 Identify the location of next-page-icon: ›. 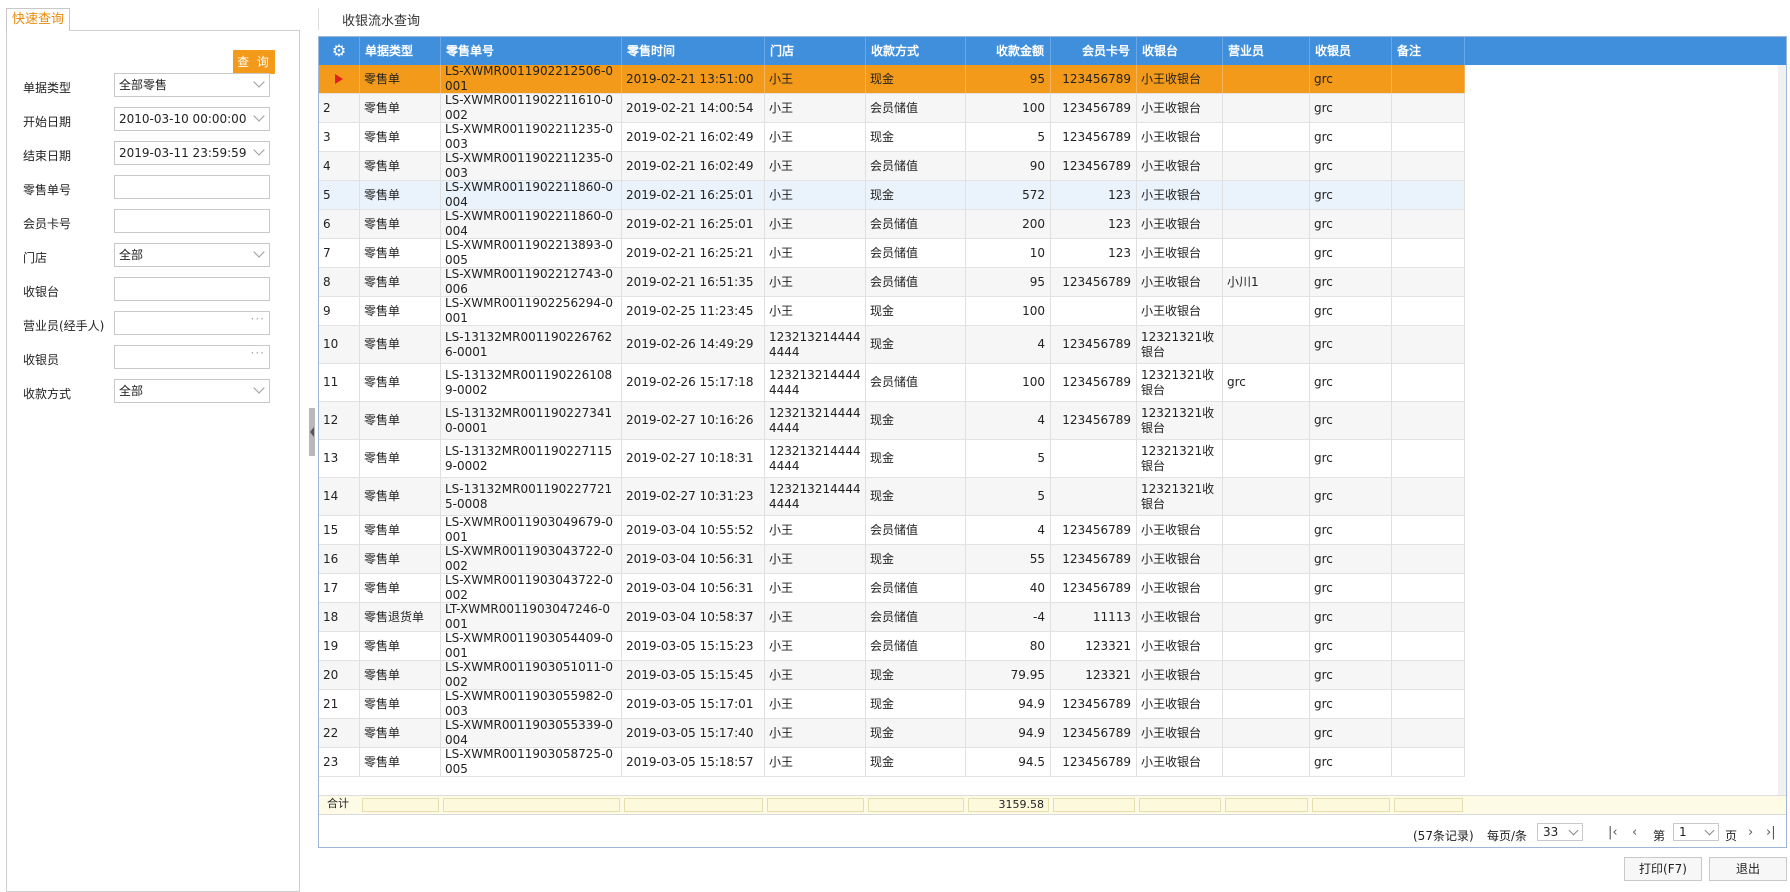
(1750, 832).